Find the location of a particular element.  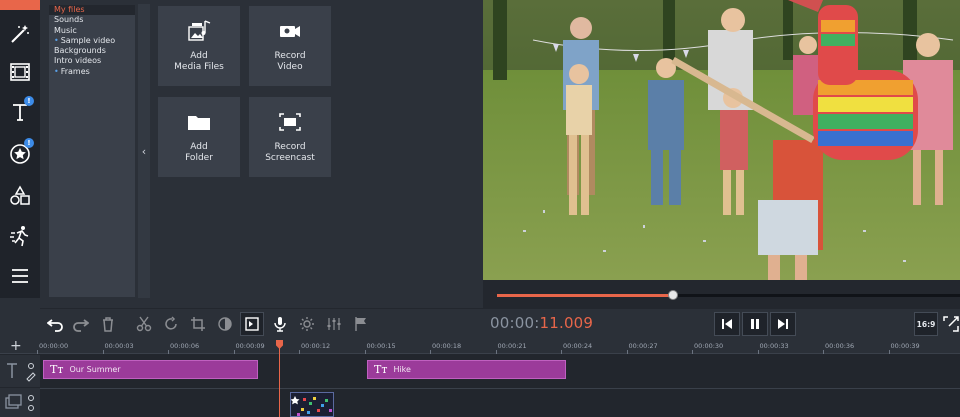

list-icon is located at coordinates (20, 276).